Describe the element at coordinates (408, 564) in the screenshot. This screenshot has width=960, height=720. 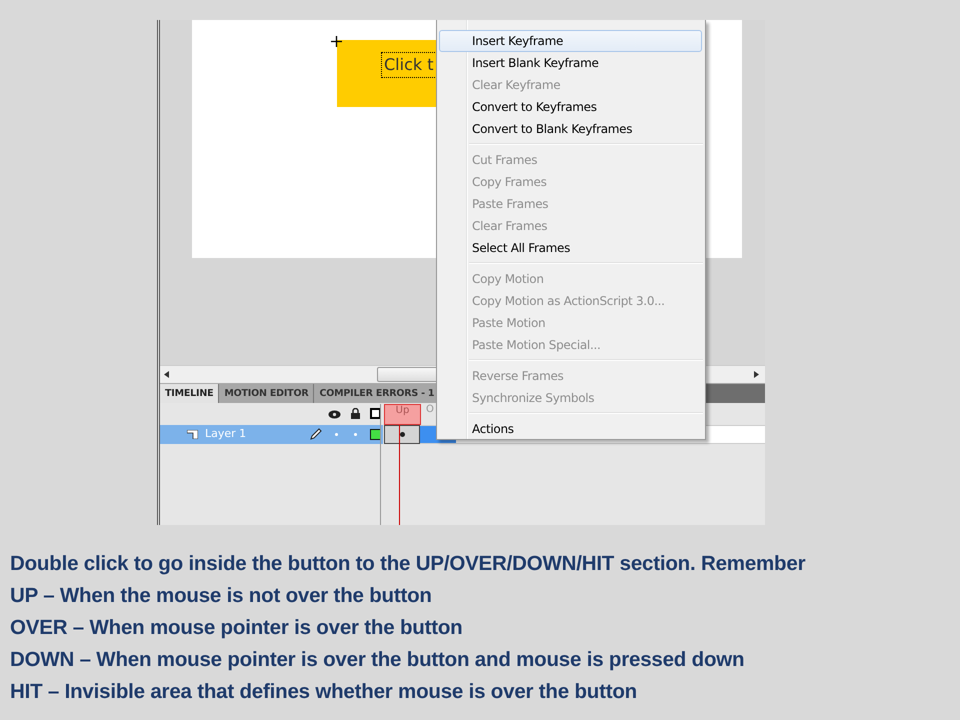
I see `caption-line: Double click to go inside the button to the UP/OVER/DOWN/HIT section. Remember` at that location.